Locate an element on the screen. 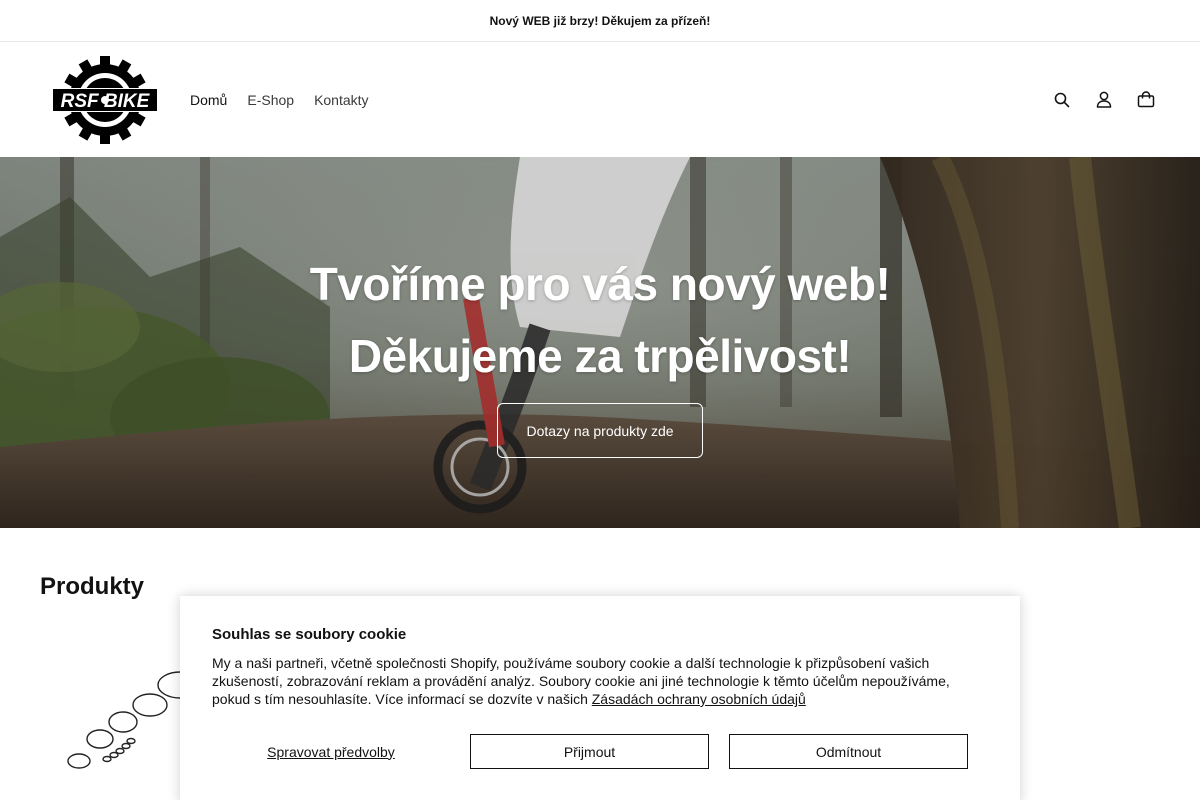  product-inquiry-button: Dotazy na produkty zde is located at coordinates (600, 430).